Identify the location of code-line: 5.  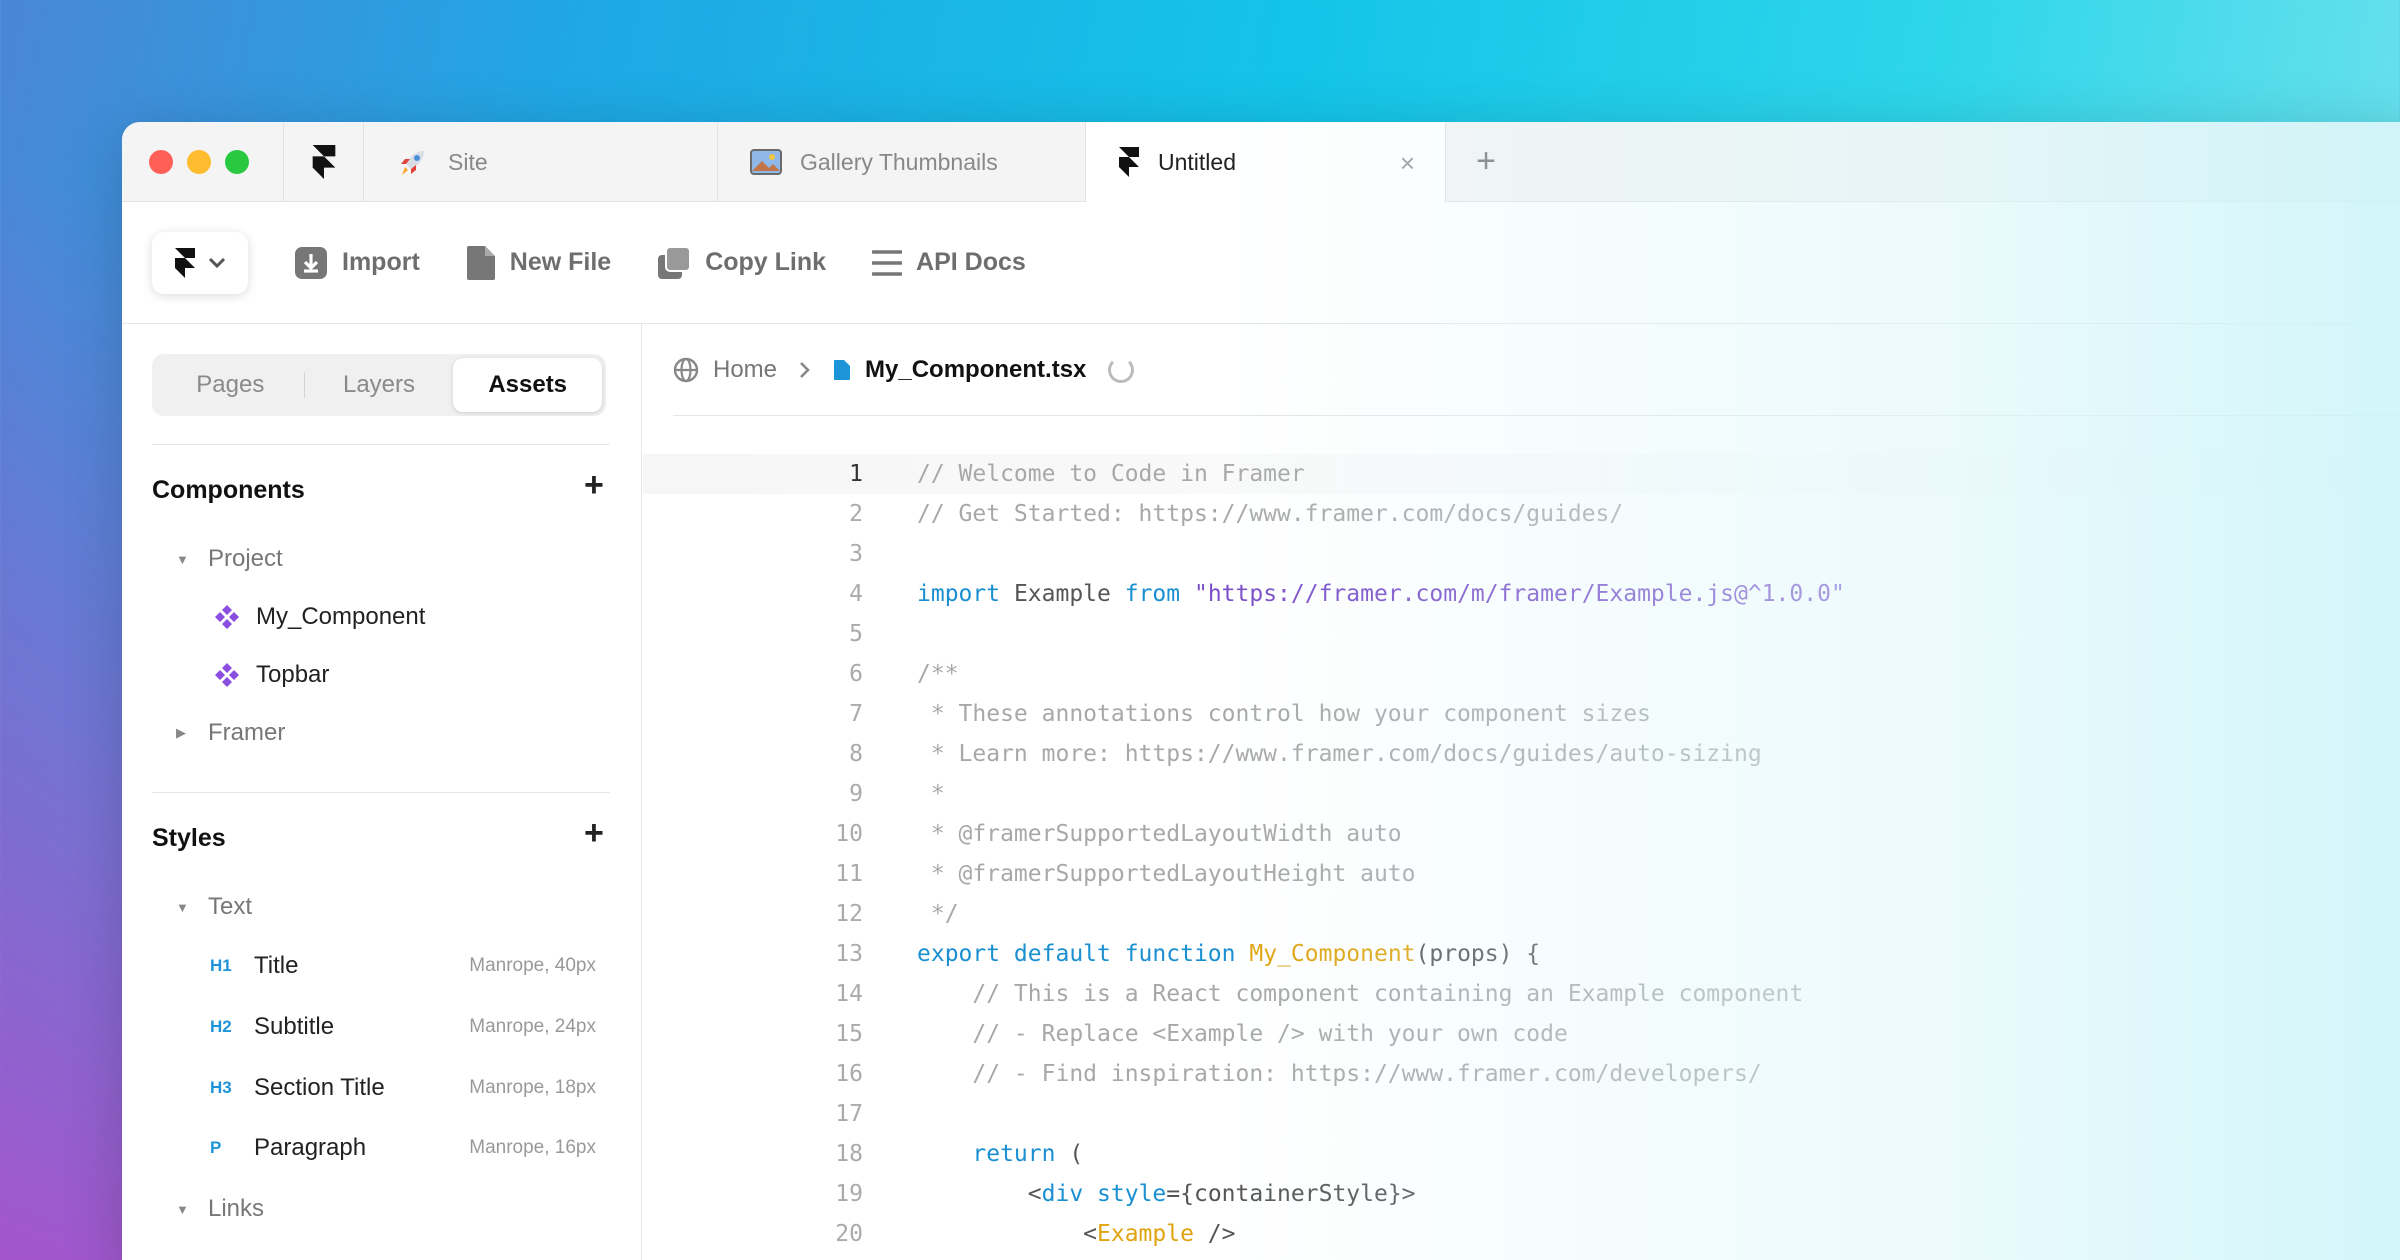
(1521, 634).